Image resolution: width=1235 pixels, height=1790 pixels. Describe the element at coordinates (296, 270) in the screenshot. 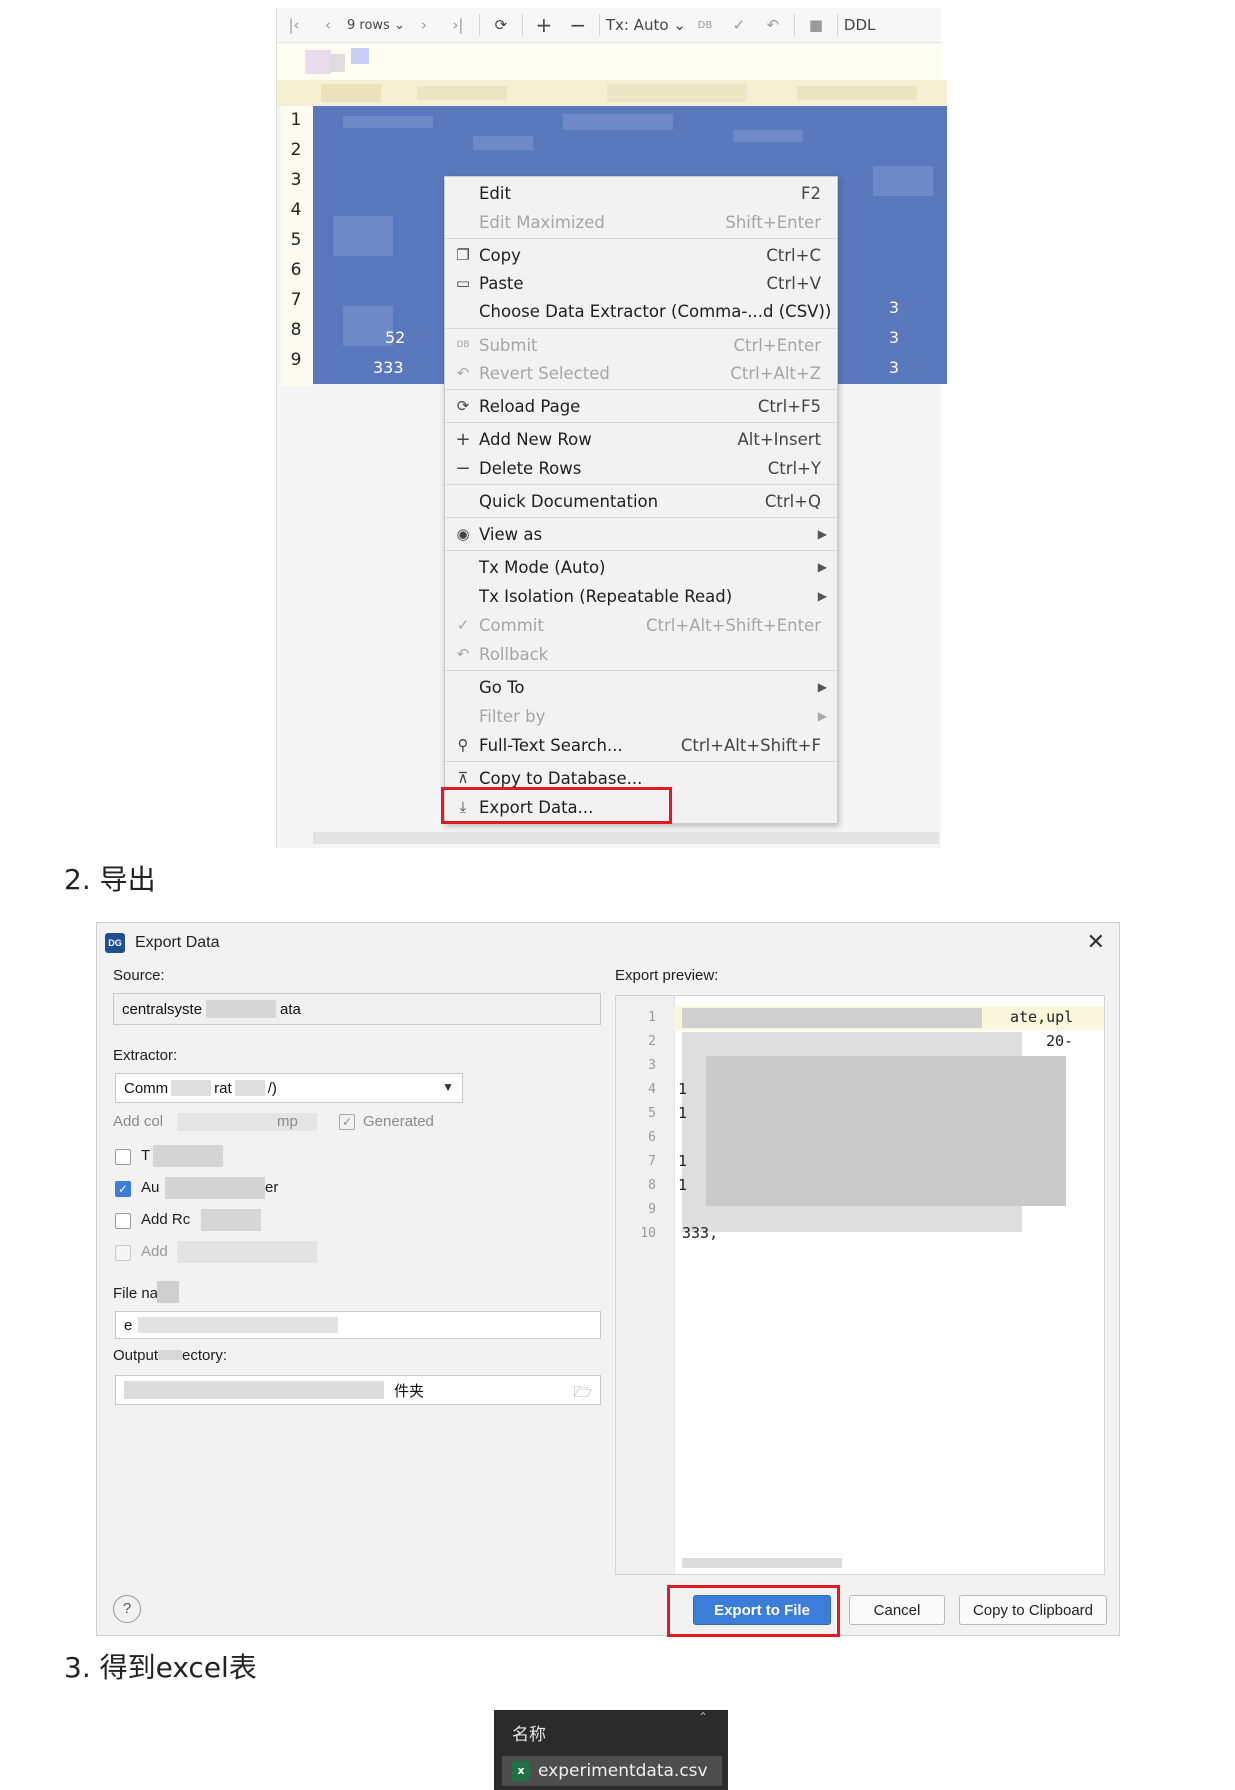

I see `row-number: 6` at that location.